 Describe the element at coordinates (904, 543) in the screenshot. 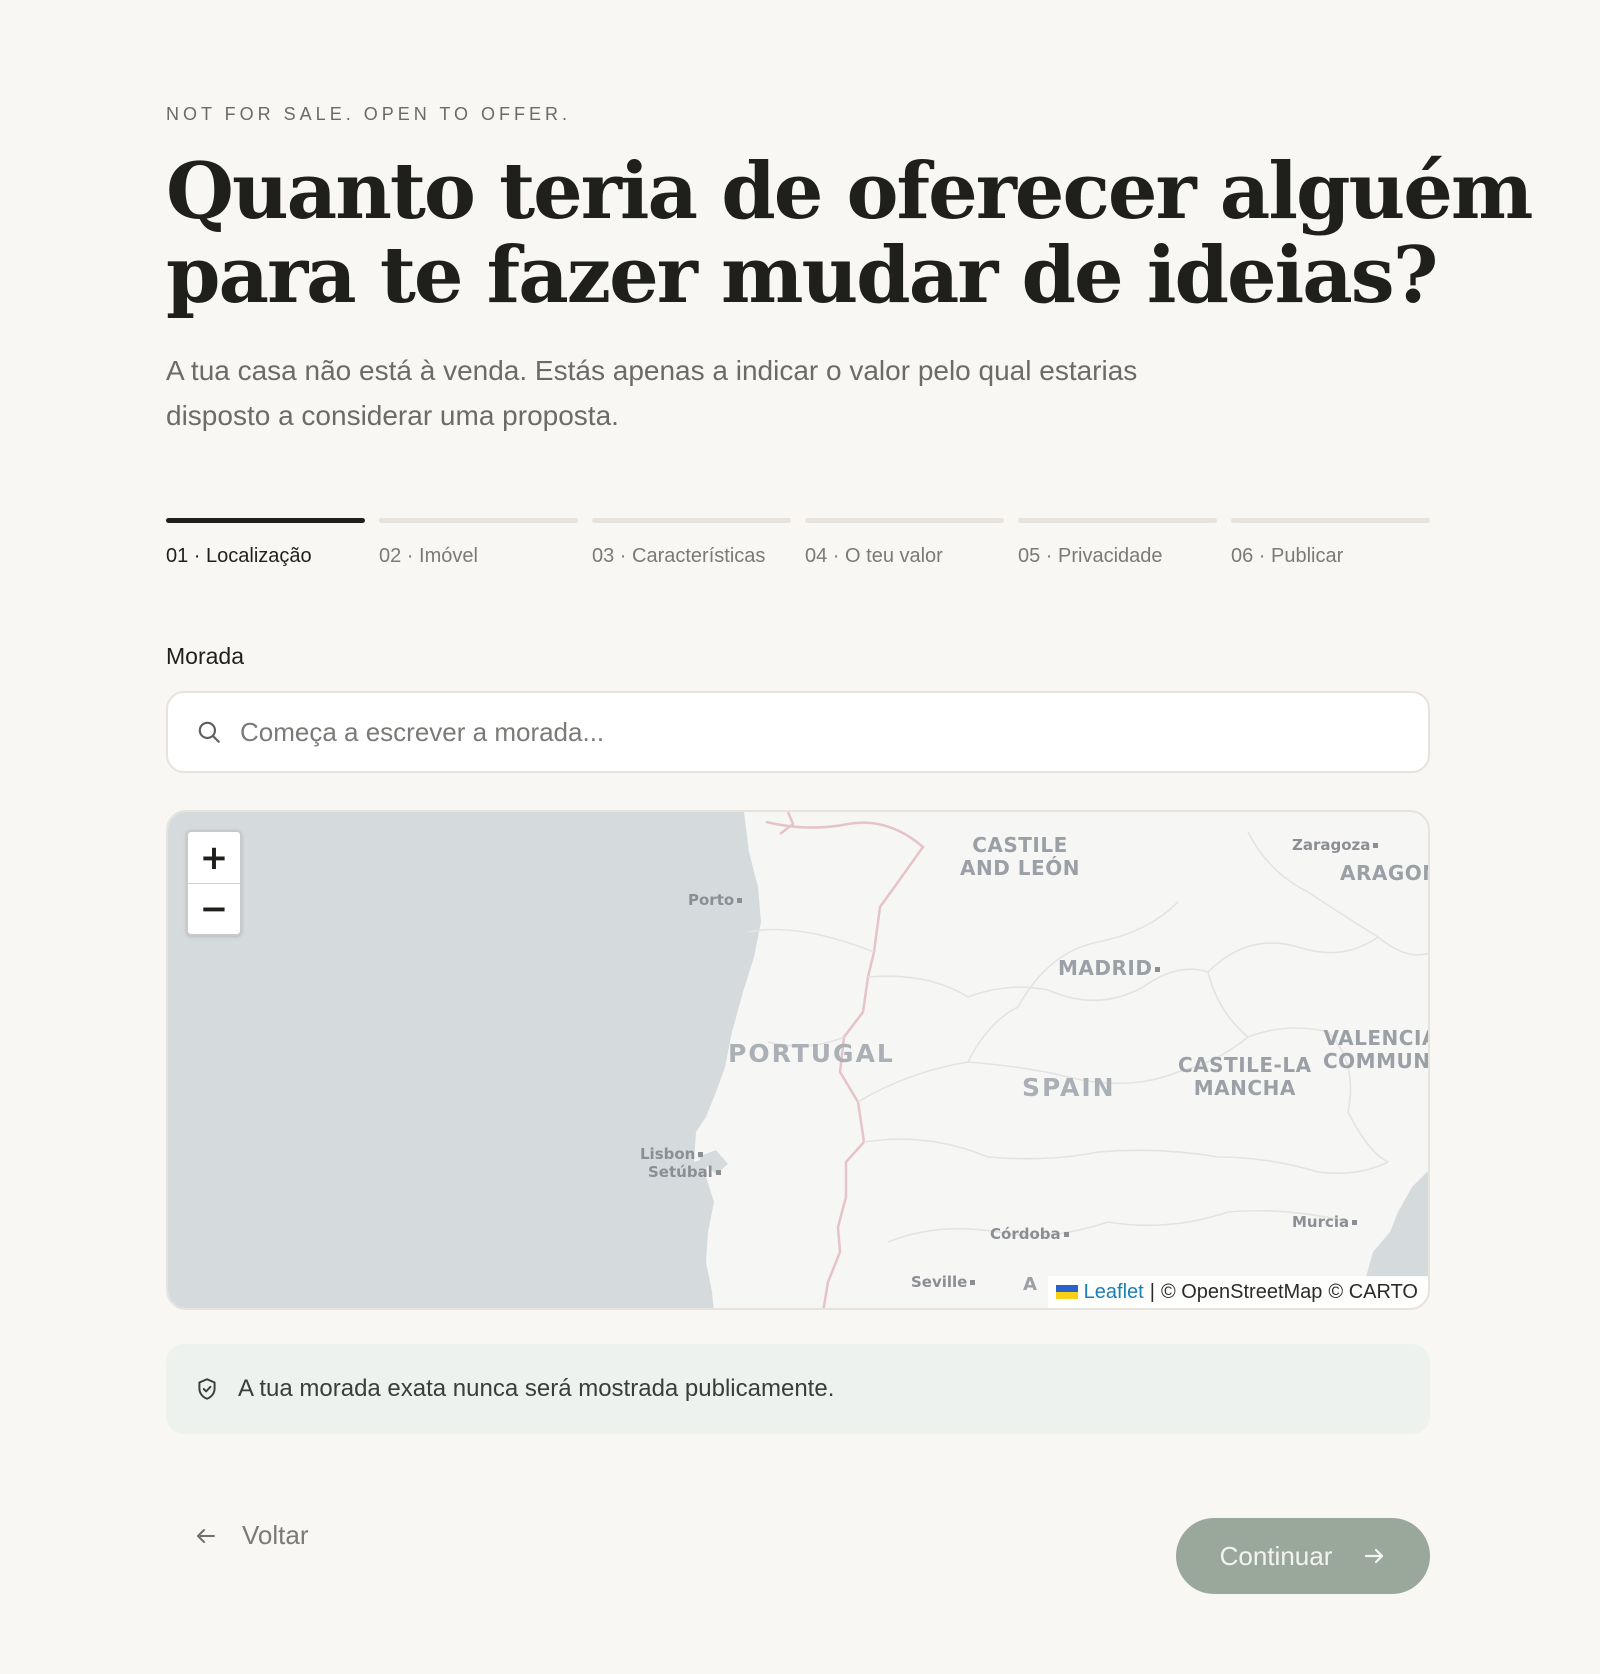

I see `step-o-teu-valor: 04 · O teu valor` at that location.